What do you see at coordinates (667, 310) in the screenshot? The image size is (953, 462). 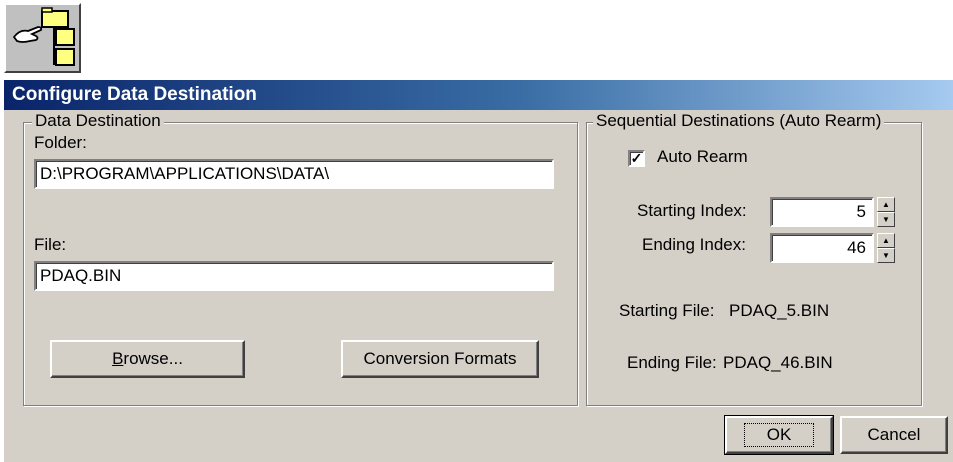 I see `starting-file-label: Starting File:` at bounding box center [667, 310].